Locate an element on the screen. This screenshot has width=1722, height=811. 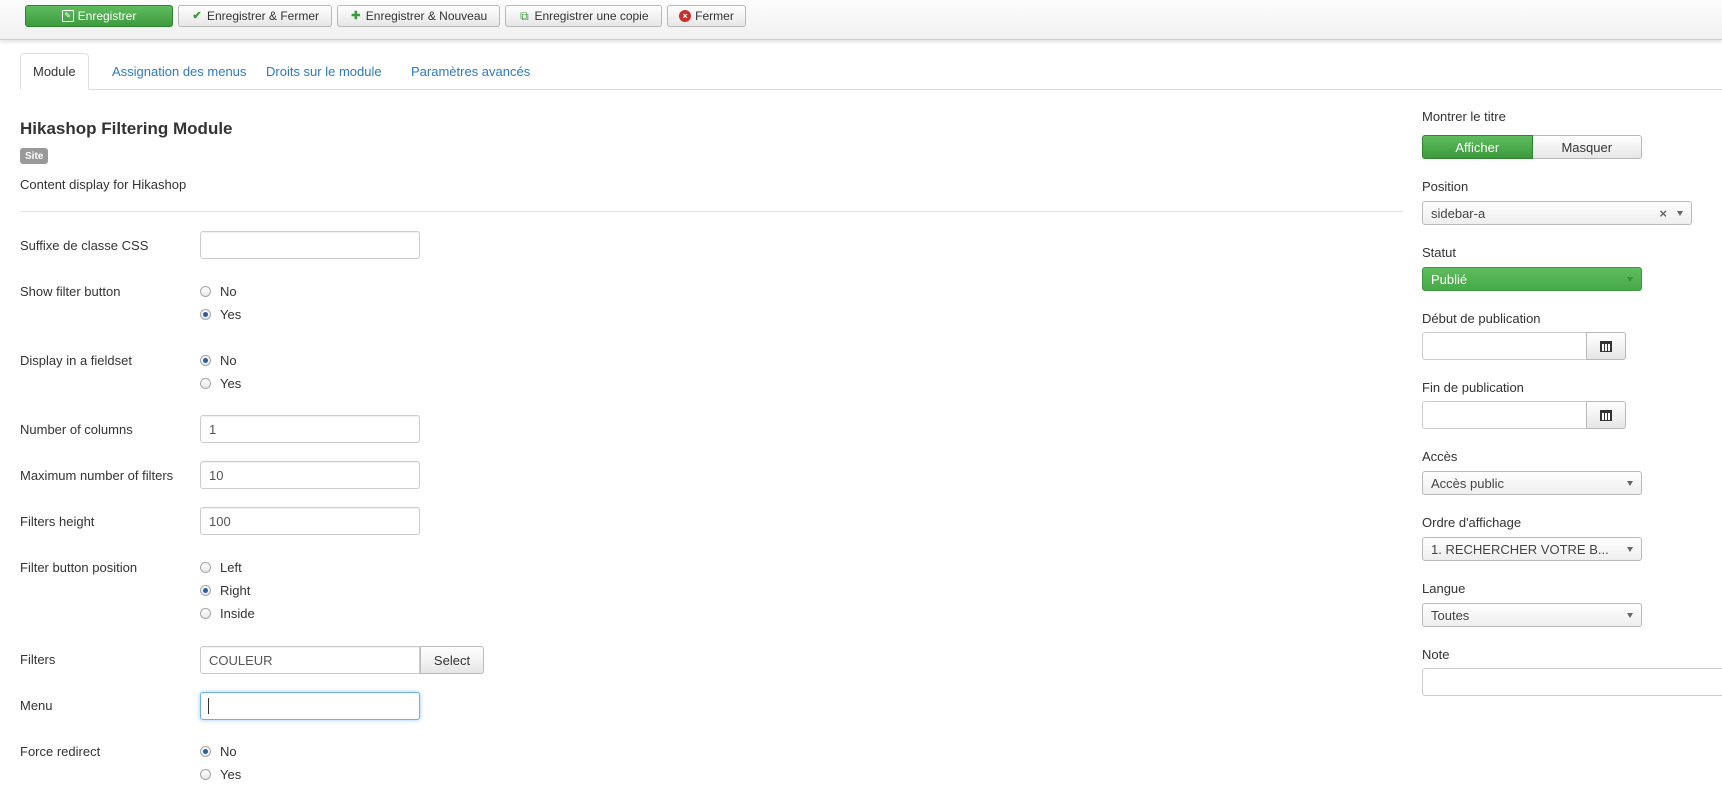
note-input is located at coordinates (1572, 682).